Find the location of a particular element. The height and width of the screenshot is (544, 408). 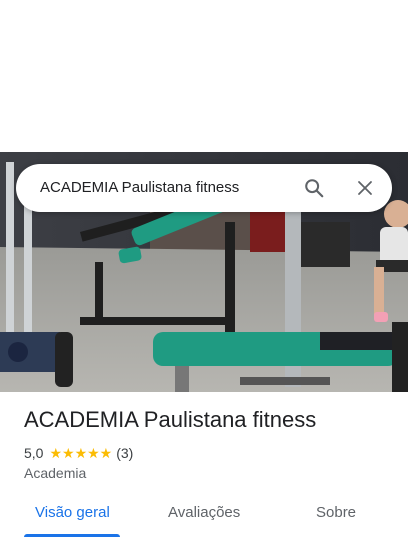

rating-row: 5,0 ★★★★★ (3) is located at coordinates (78, 453).